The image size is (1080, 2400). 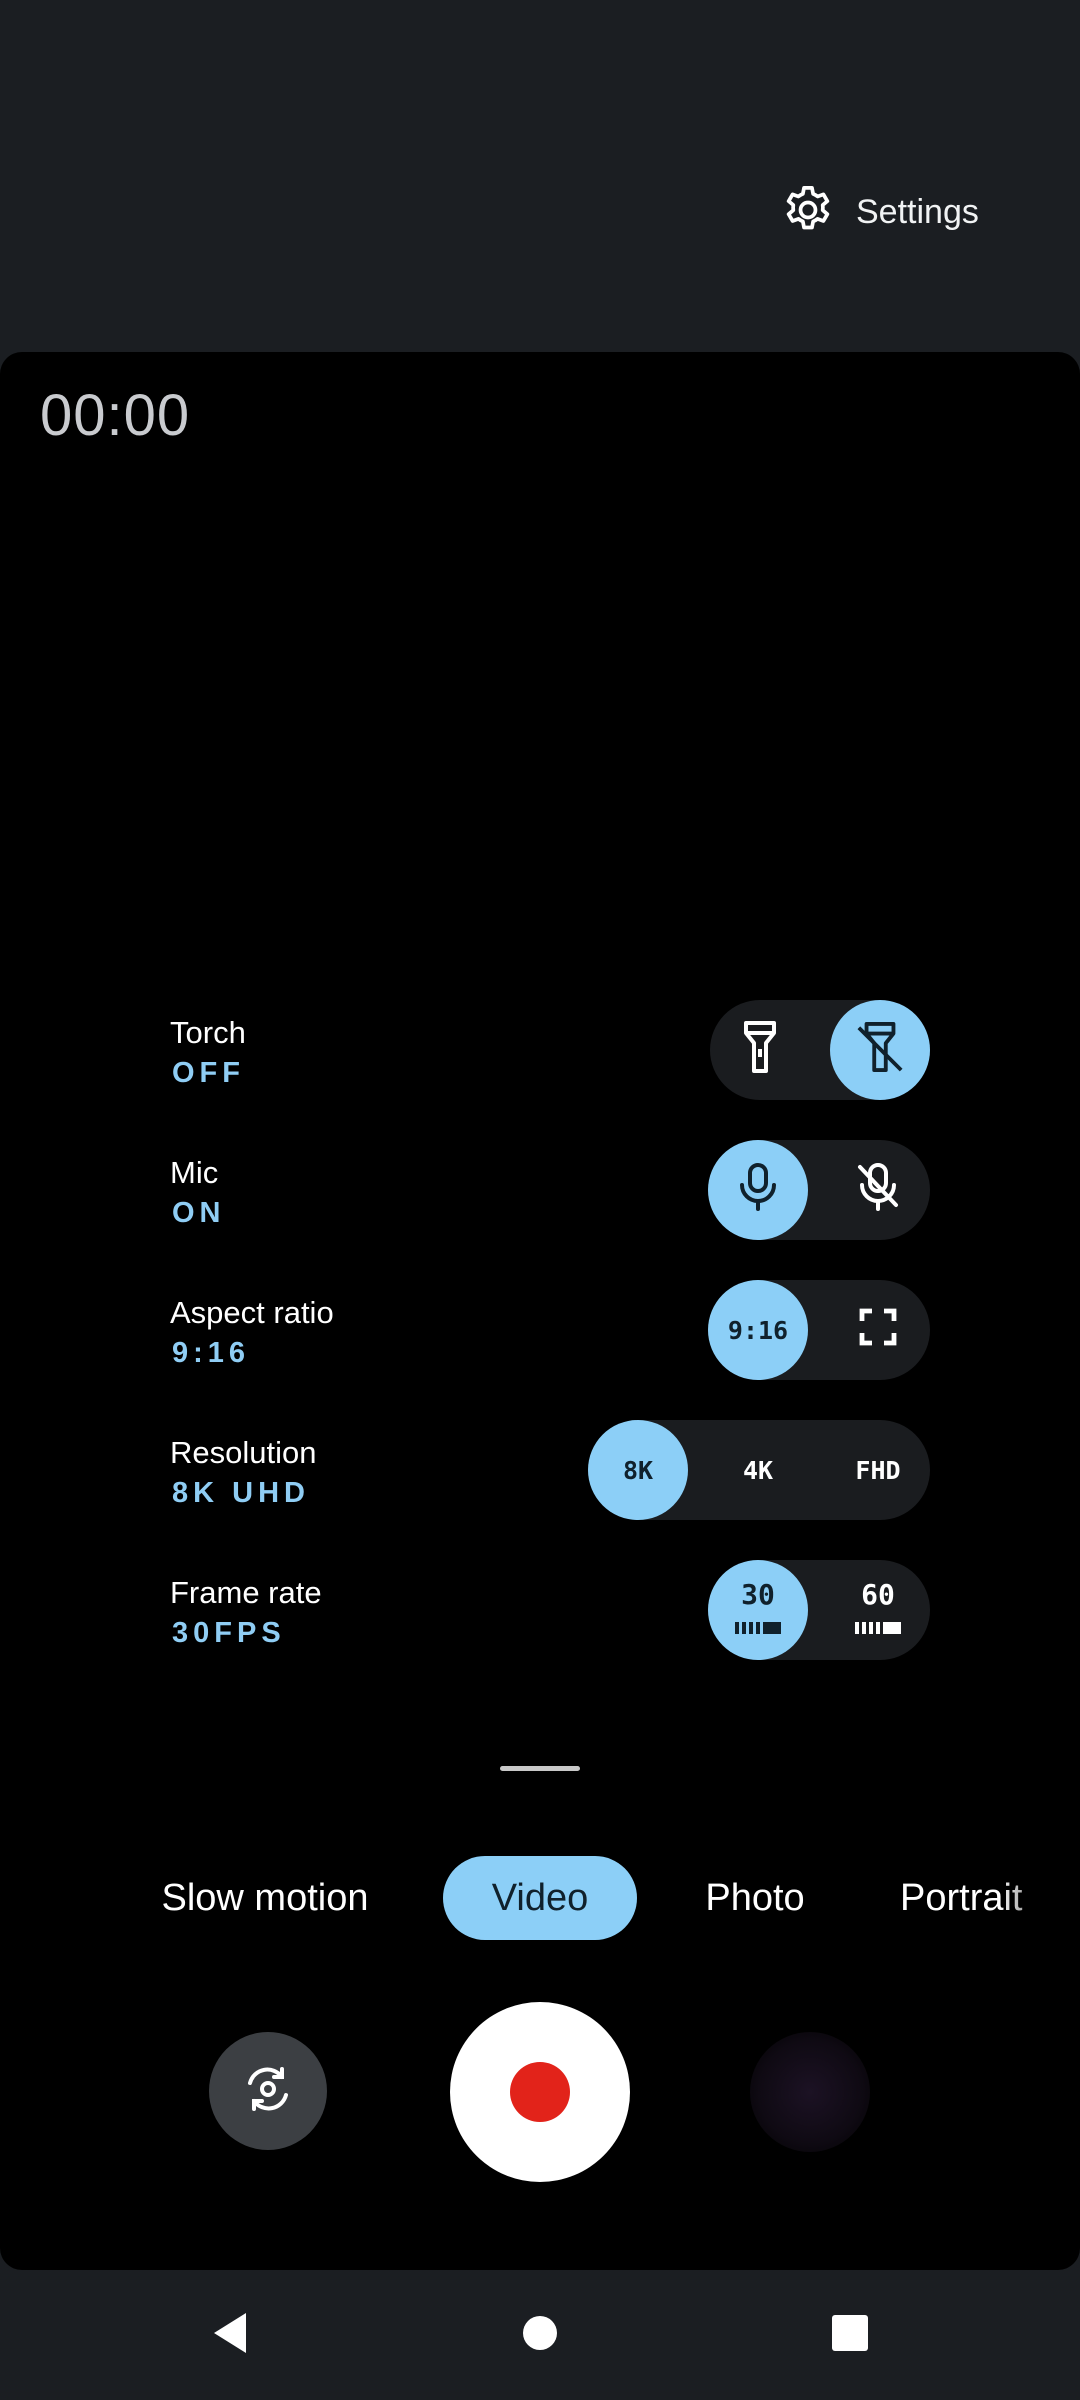 I want to click on torch-value: OFF, so click(x=208, y=1073).